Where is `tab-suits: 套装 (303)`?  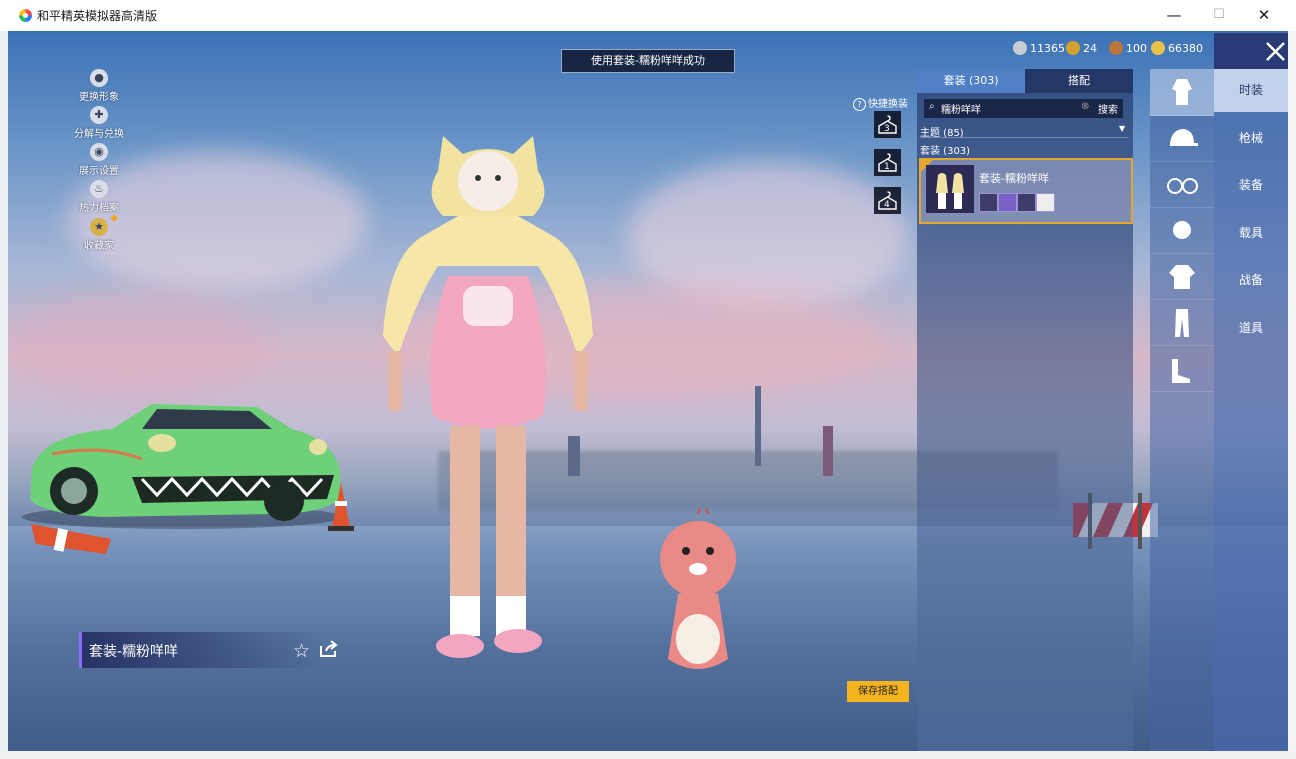
tab-suits: 套装 (303) is located at coordinates (971, 81).